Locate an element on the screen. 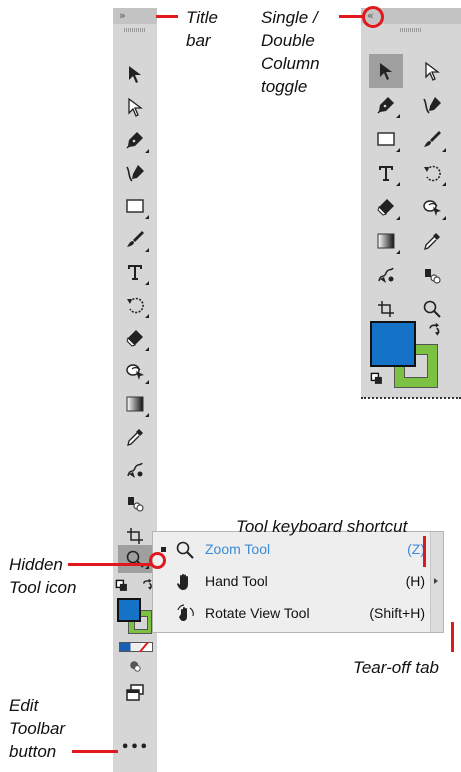 The width and height of the screenshot is (461, 772). flyout-item-zoom-tool: Zoom Tool (Z) is located at coordinates (292, 550).